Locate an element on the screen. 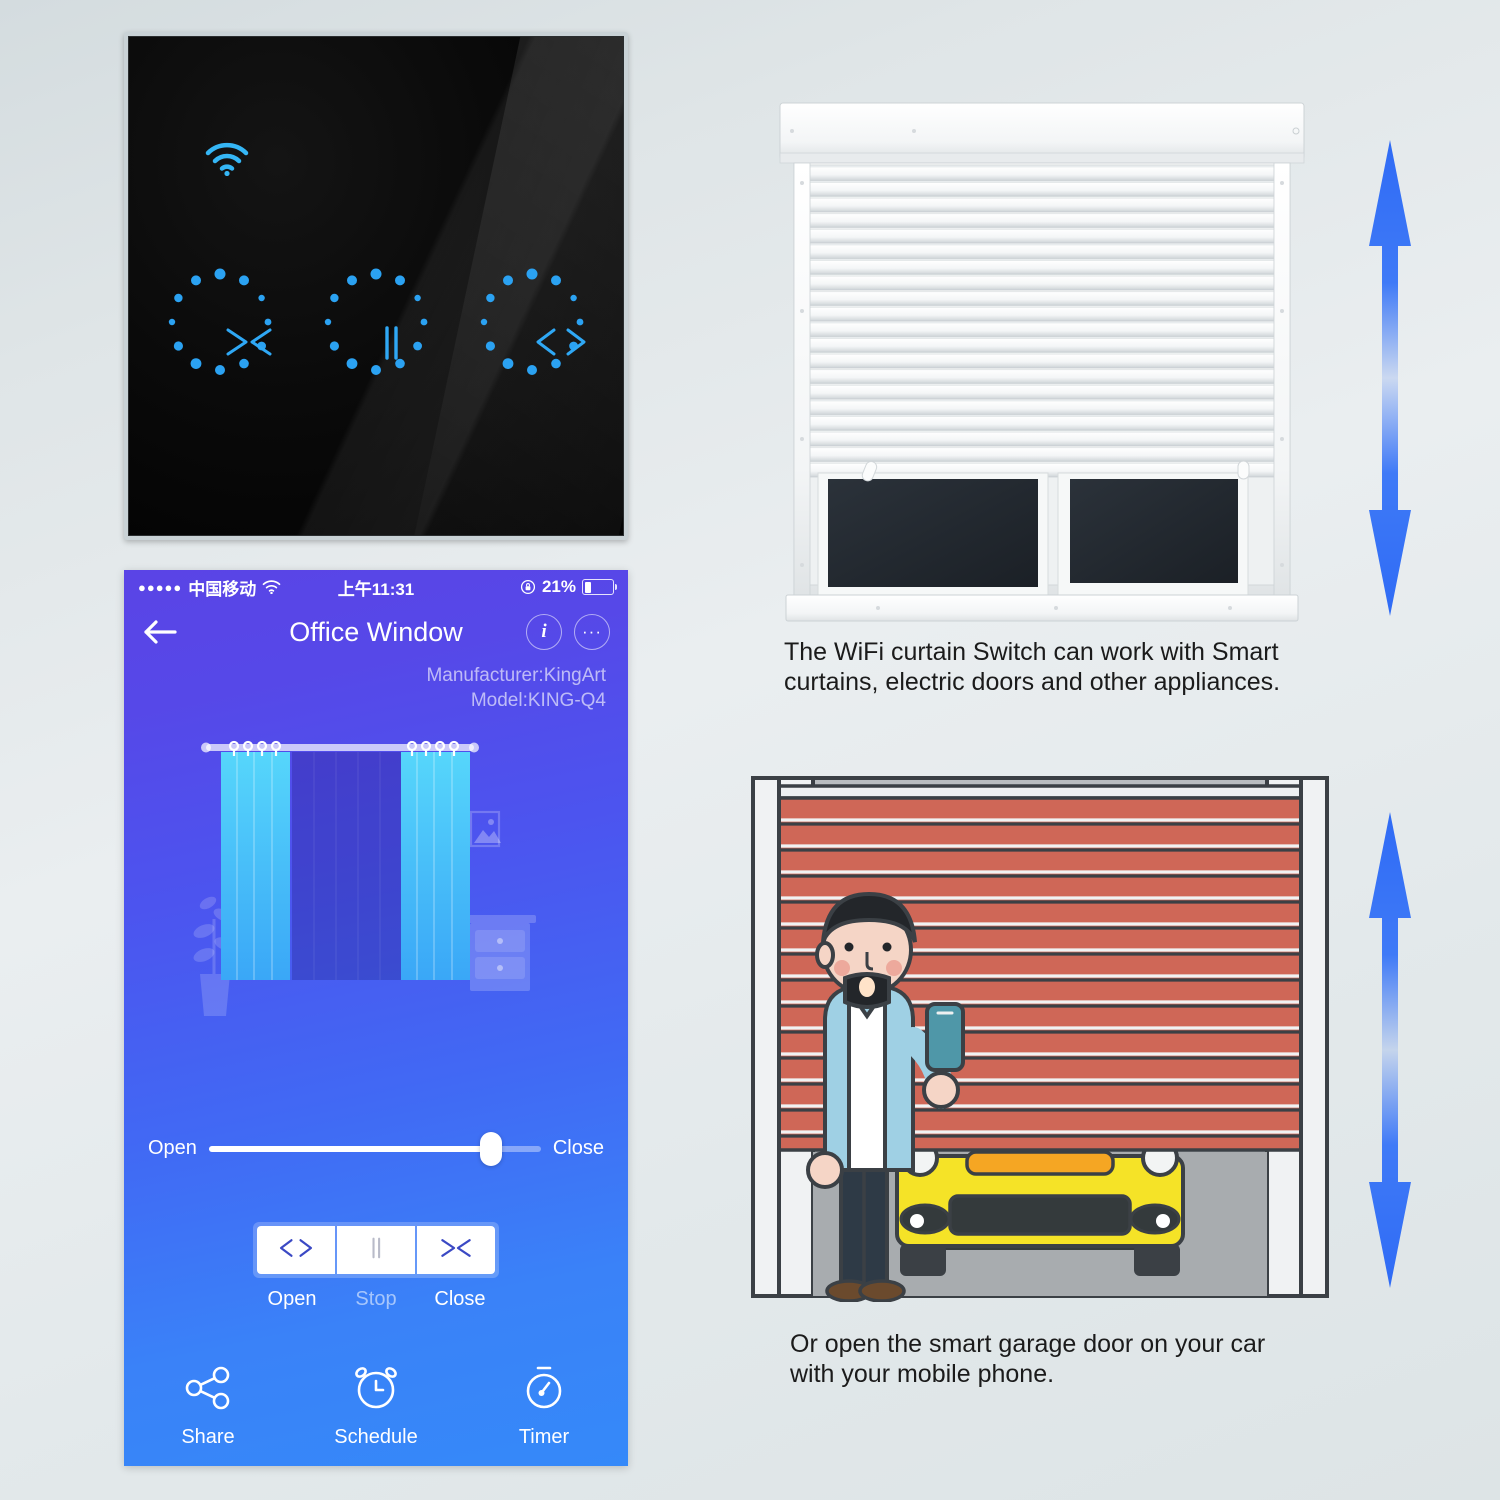 This screenshot has height=1500, width=1500. garage-door-illustration is located at coordinates (1040, 1037).